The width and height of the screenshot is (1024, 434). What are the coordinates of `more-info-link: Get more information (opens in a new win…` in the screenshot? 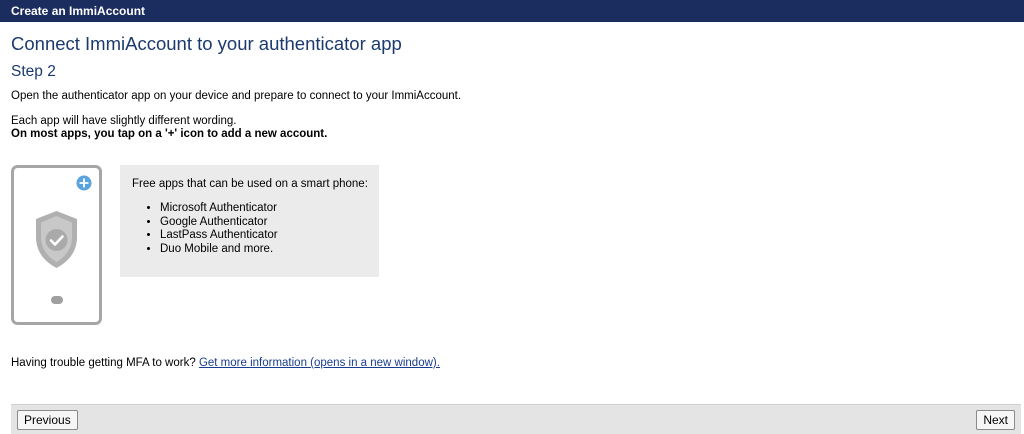 It's located at (319, 363).